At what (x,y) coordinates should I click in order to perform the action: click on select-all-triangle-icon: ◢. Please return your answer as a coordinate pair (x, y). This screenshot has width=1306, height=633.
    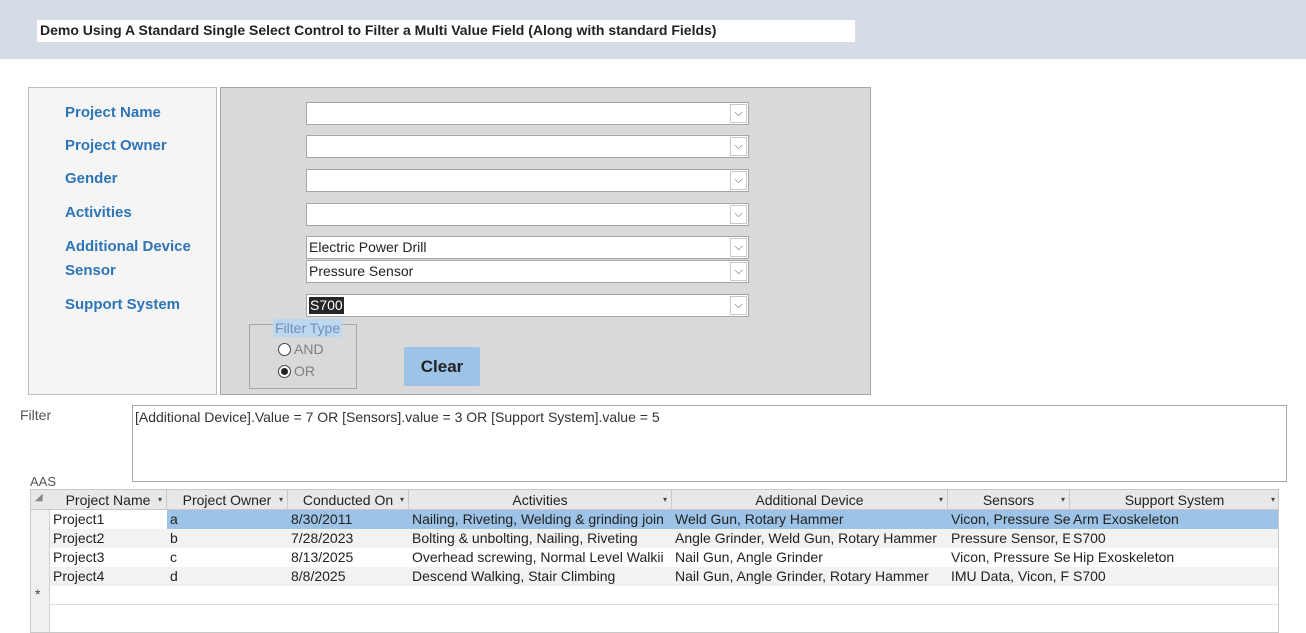
    Looking at the image, I should click on (39, 497).